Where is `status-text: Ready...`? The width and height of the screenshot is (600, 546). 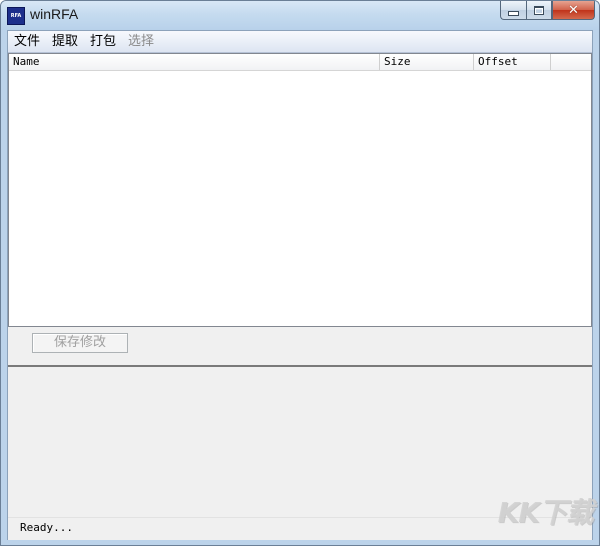 status-text: Ready... is located at coordinates (46, 527).